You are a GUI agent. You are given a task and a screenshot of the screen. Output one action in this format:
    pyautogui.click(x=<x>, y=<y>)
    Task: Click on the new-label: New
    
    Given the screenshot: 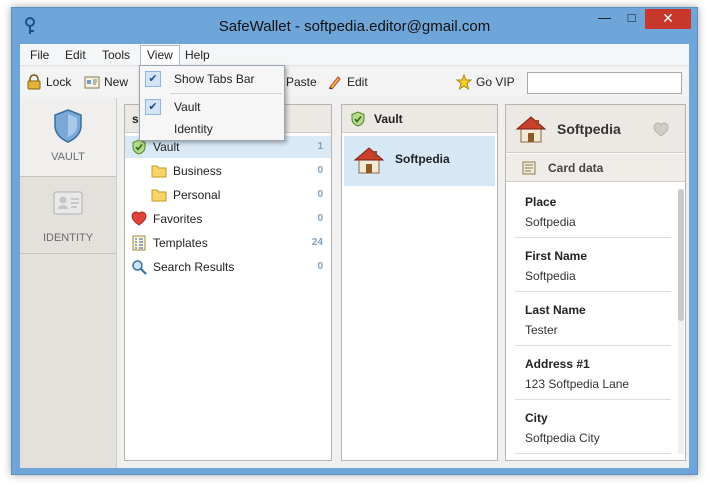 What is the action you would take?
    pyautogui.click(x=116, y=82)
    